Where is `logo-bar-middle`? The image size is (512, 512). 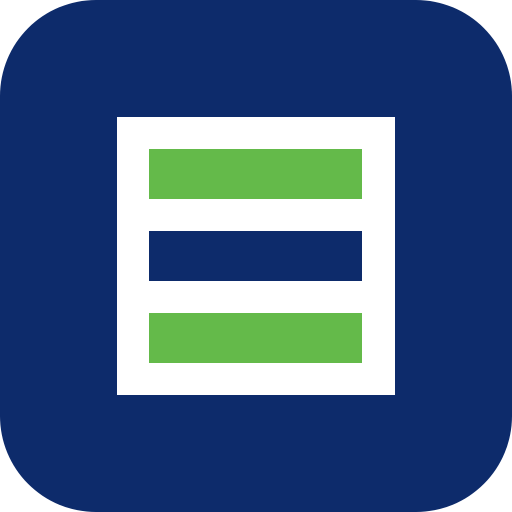
logo-bar-middle is located at coordinates (255, 256).